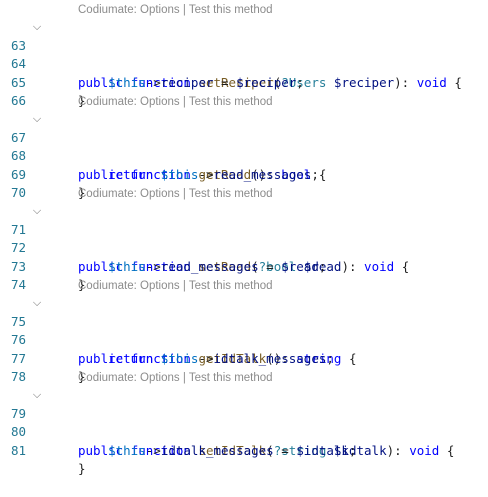 The height and width of the screenshot is (497, 488). What do you see at coordinates (244, 91) in the screenshot?
I see `code-line: 66` at bounding box center [244, 91].